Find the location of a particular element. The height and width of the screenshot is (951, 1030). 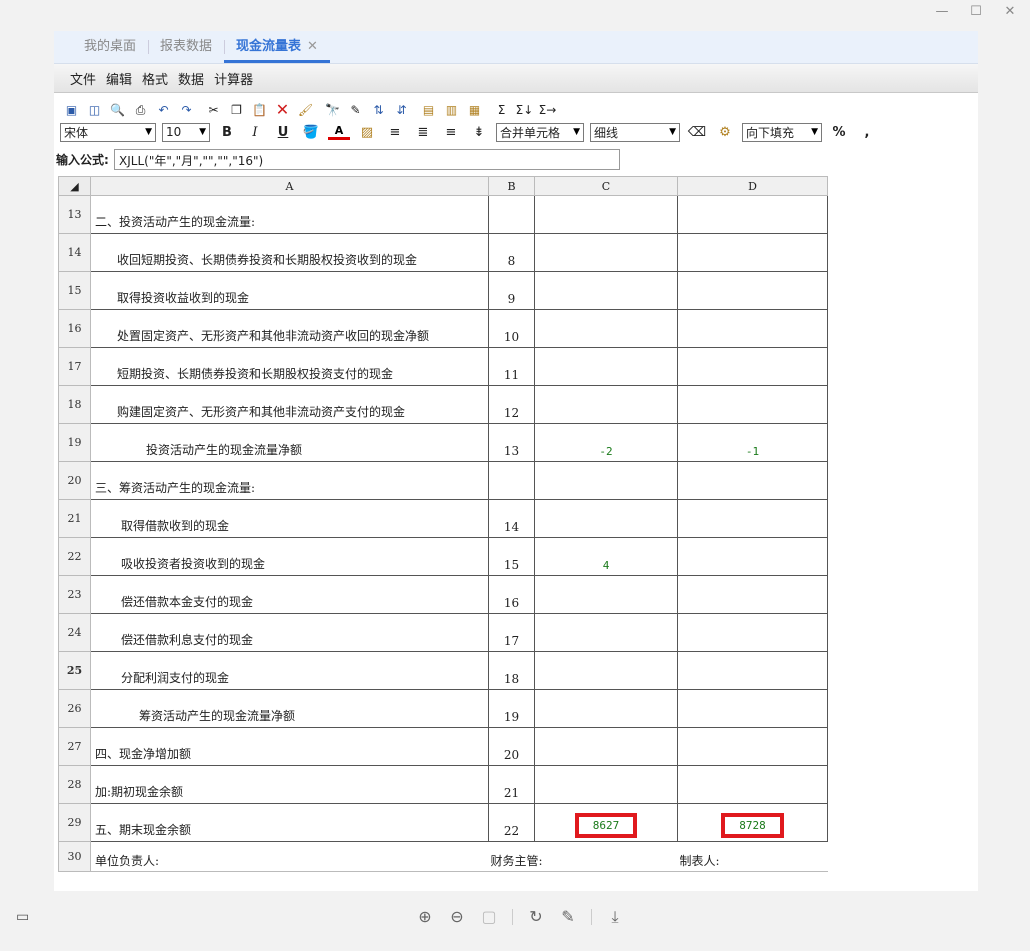

print-preview-icon: 🔍 is located at coordinates (117, 110).